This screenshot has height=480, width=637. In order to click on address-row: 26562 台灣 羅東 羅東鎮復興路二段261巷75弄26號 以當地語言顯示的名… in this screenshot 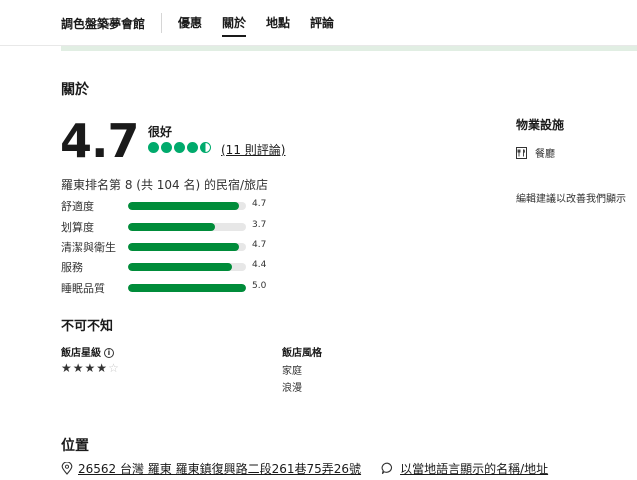, I will do `click(304, 468)`.